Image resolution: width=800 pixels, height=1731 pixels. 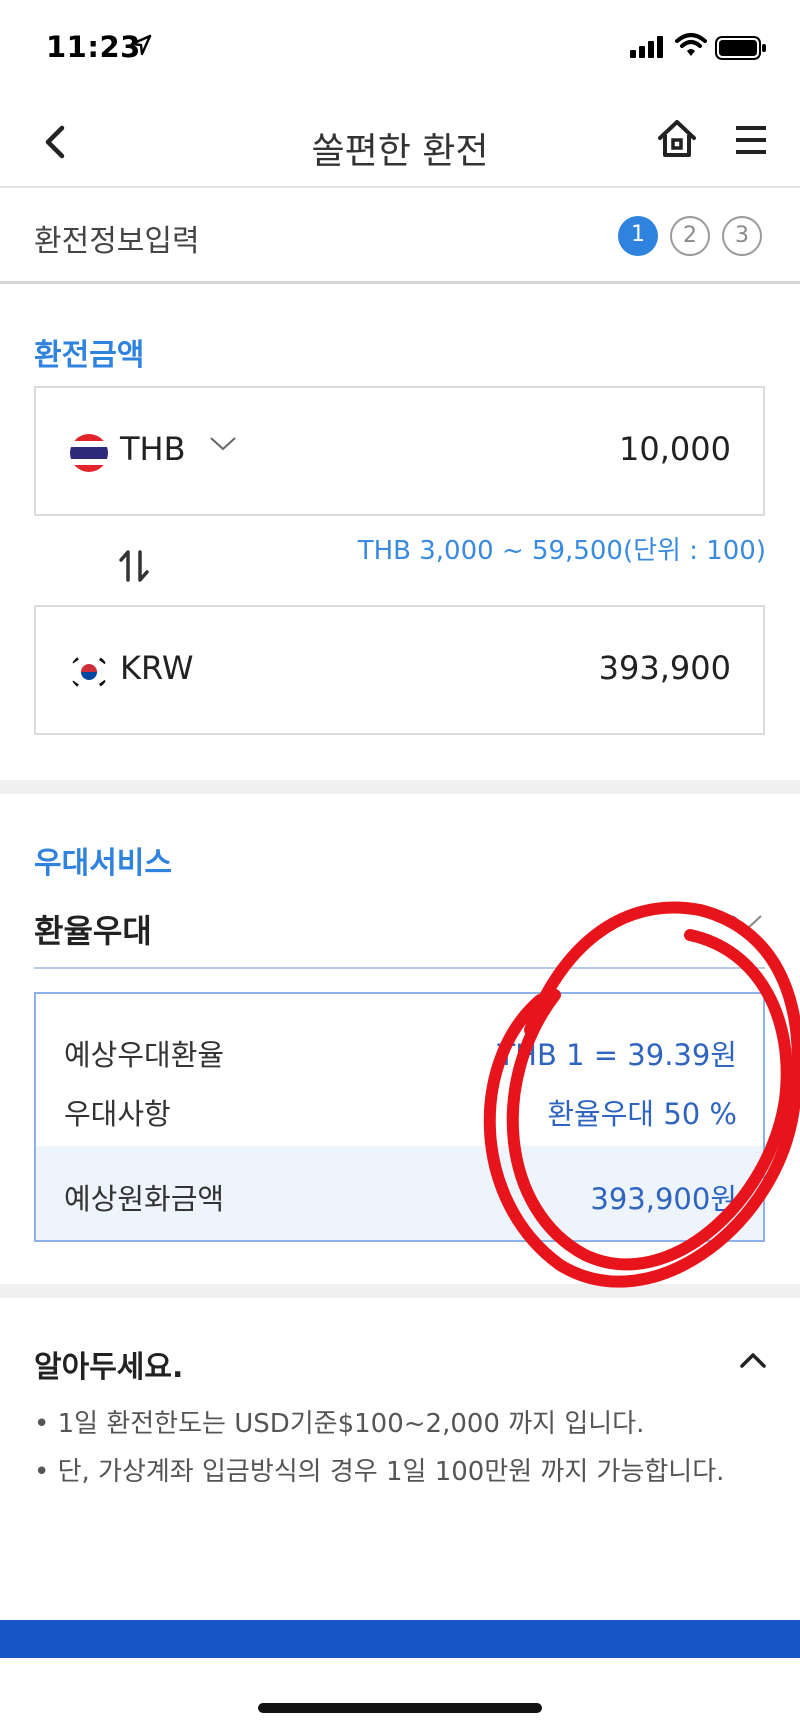 What do you see at coordinates (134, 566) in the screenshot?
I see `swap-arrows-icon` at bounding box center [134, 566].